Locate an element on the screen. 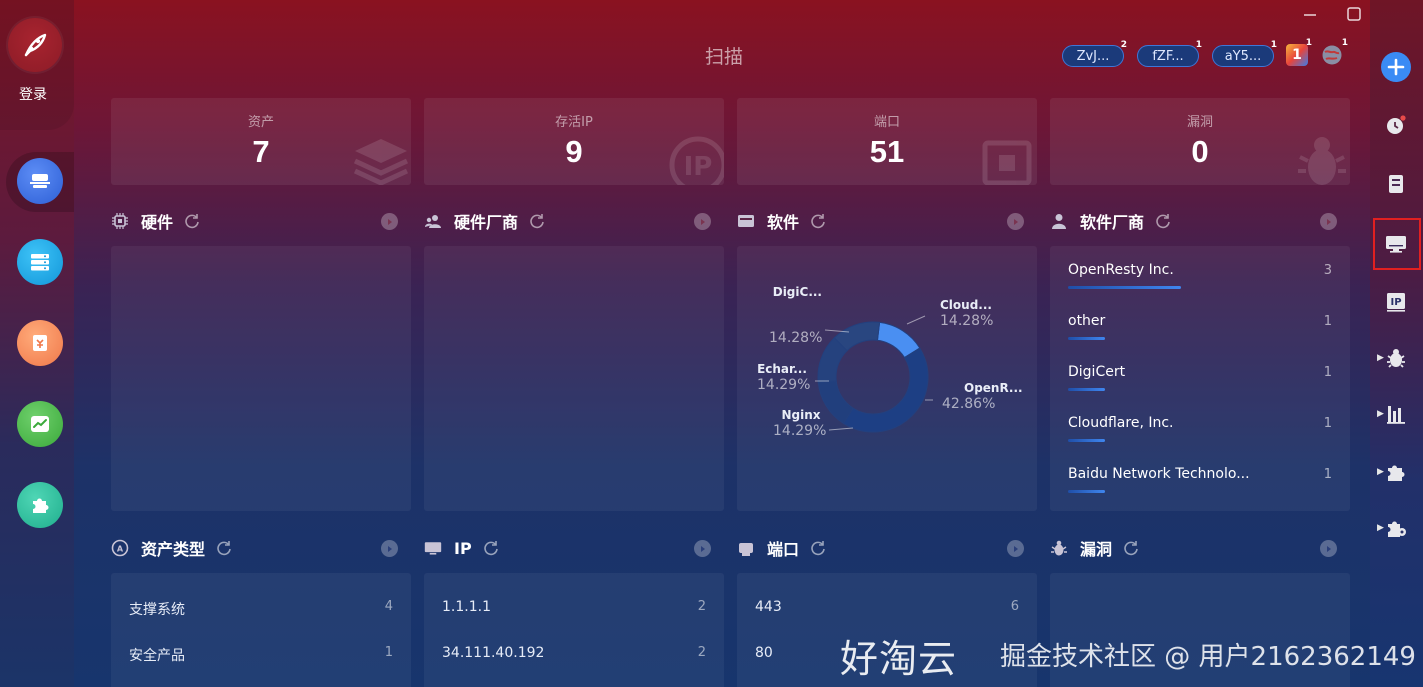  section-header-vuln: 漏洞 is located at coordinates (1095, 548).